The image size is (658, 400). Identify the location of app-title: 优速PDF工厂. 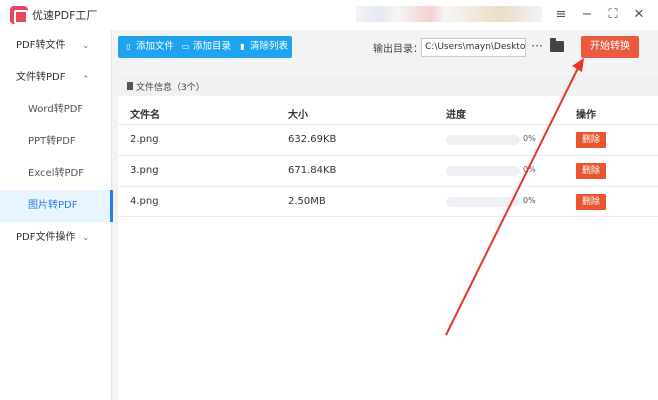
(65, 15).